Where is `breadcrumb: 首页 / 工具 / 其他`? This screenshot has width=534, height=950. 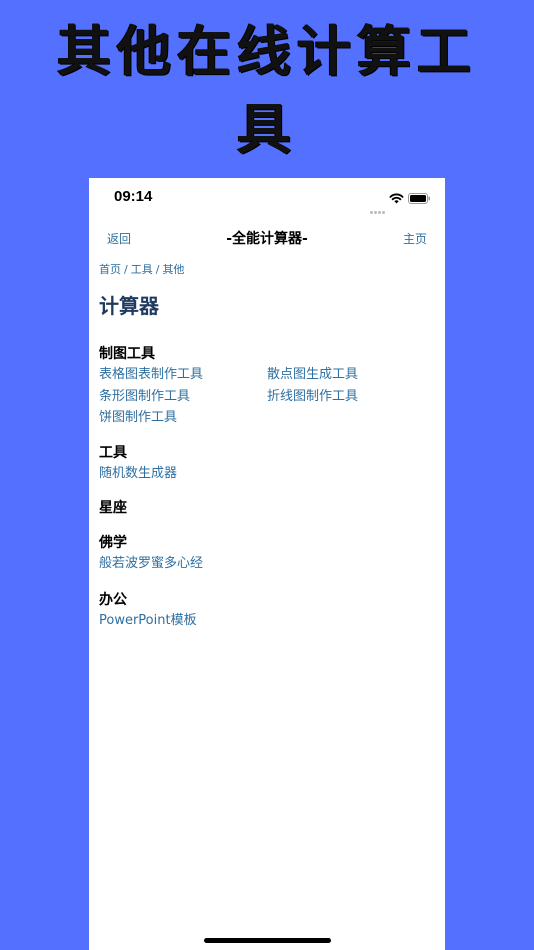 breadcrumb: 首页 / 工具 / 其他 is located at coordinates (267, 270).